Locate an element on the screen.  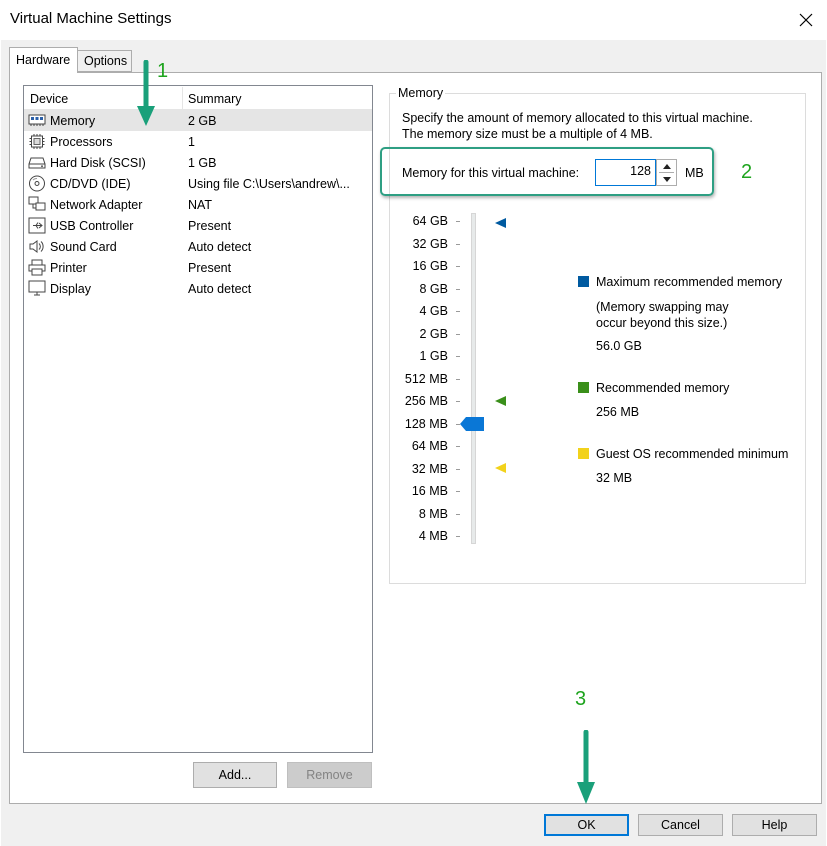
arrow-down-icon is located at coordinates (666, 179).